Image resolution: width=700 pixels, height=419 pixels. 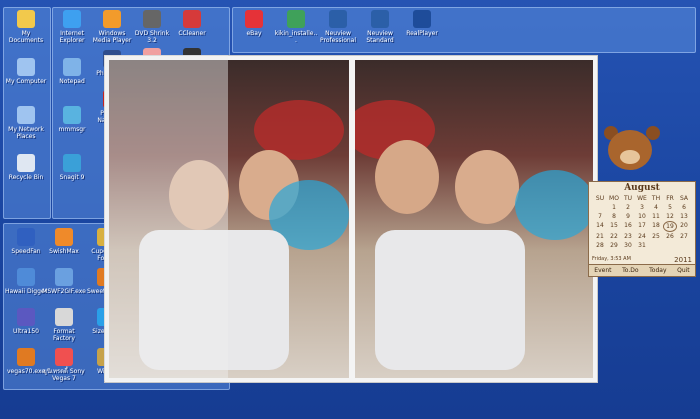 What do you see at coordinates (26, 123) in the screenshot?
I see `desktop-icon-network: My Network Places` at bounding box center [26, 123].